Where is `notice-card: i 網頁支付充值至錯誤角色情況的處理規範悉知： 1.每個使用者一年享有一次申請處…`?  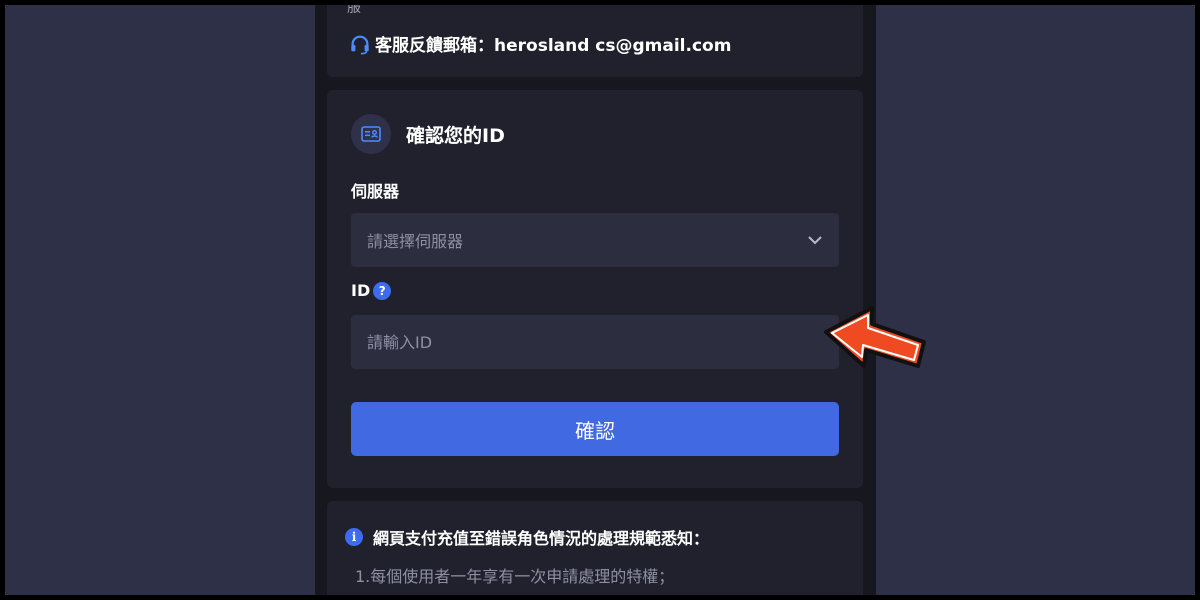 notice-card: i 網頁支付充值至錯誤角色情況的處理規範悉知： 1.每個使用者一年享有一次申請處… is located at coordinates (595, 548).